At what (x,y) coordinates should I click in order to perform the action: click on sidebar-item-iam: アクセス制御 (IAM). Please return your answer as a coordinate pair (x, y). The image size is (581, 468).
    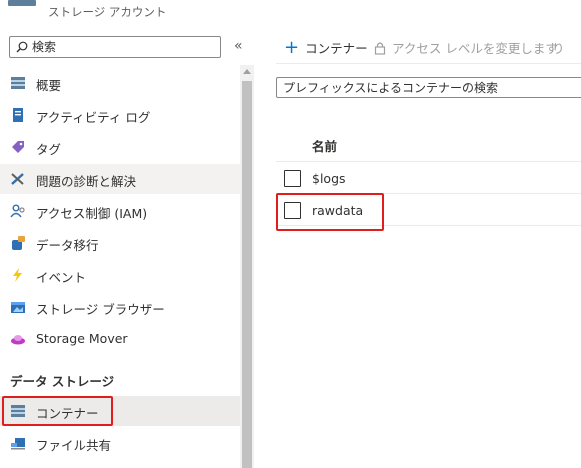
    Looking at the image, I should click on (120, 211).